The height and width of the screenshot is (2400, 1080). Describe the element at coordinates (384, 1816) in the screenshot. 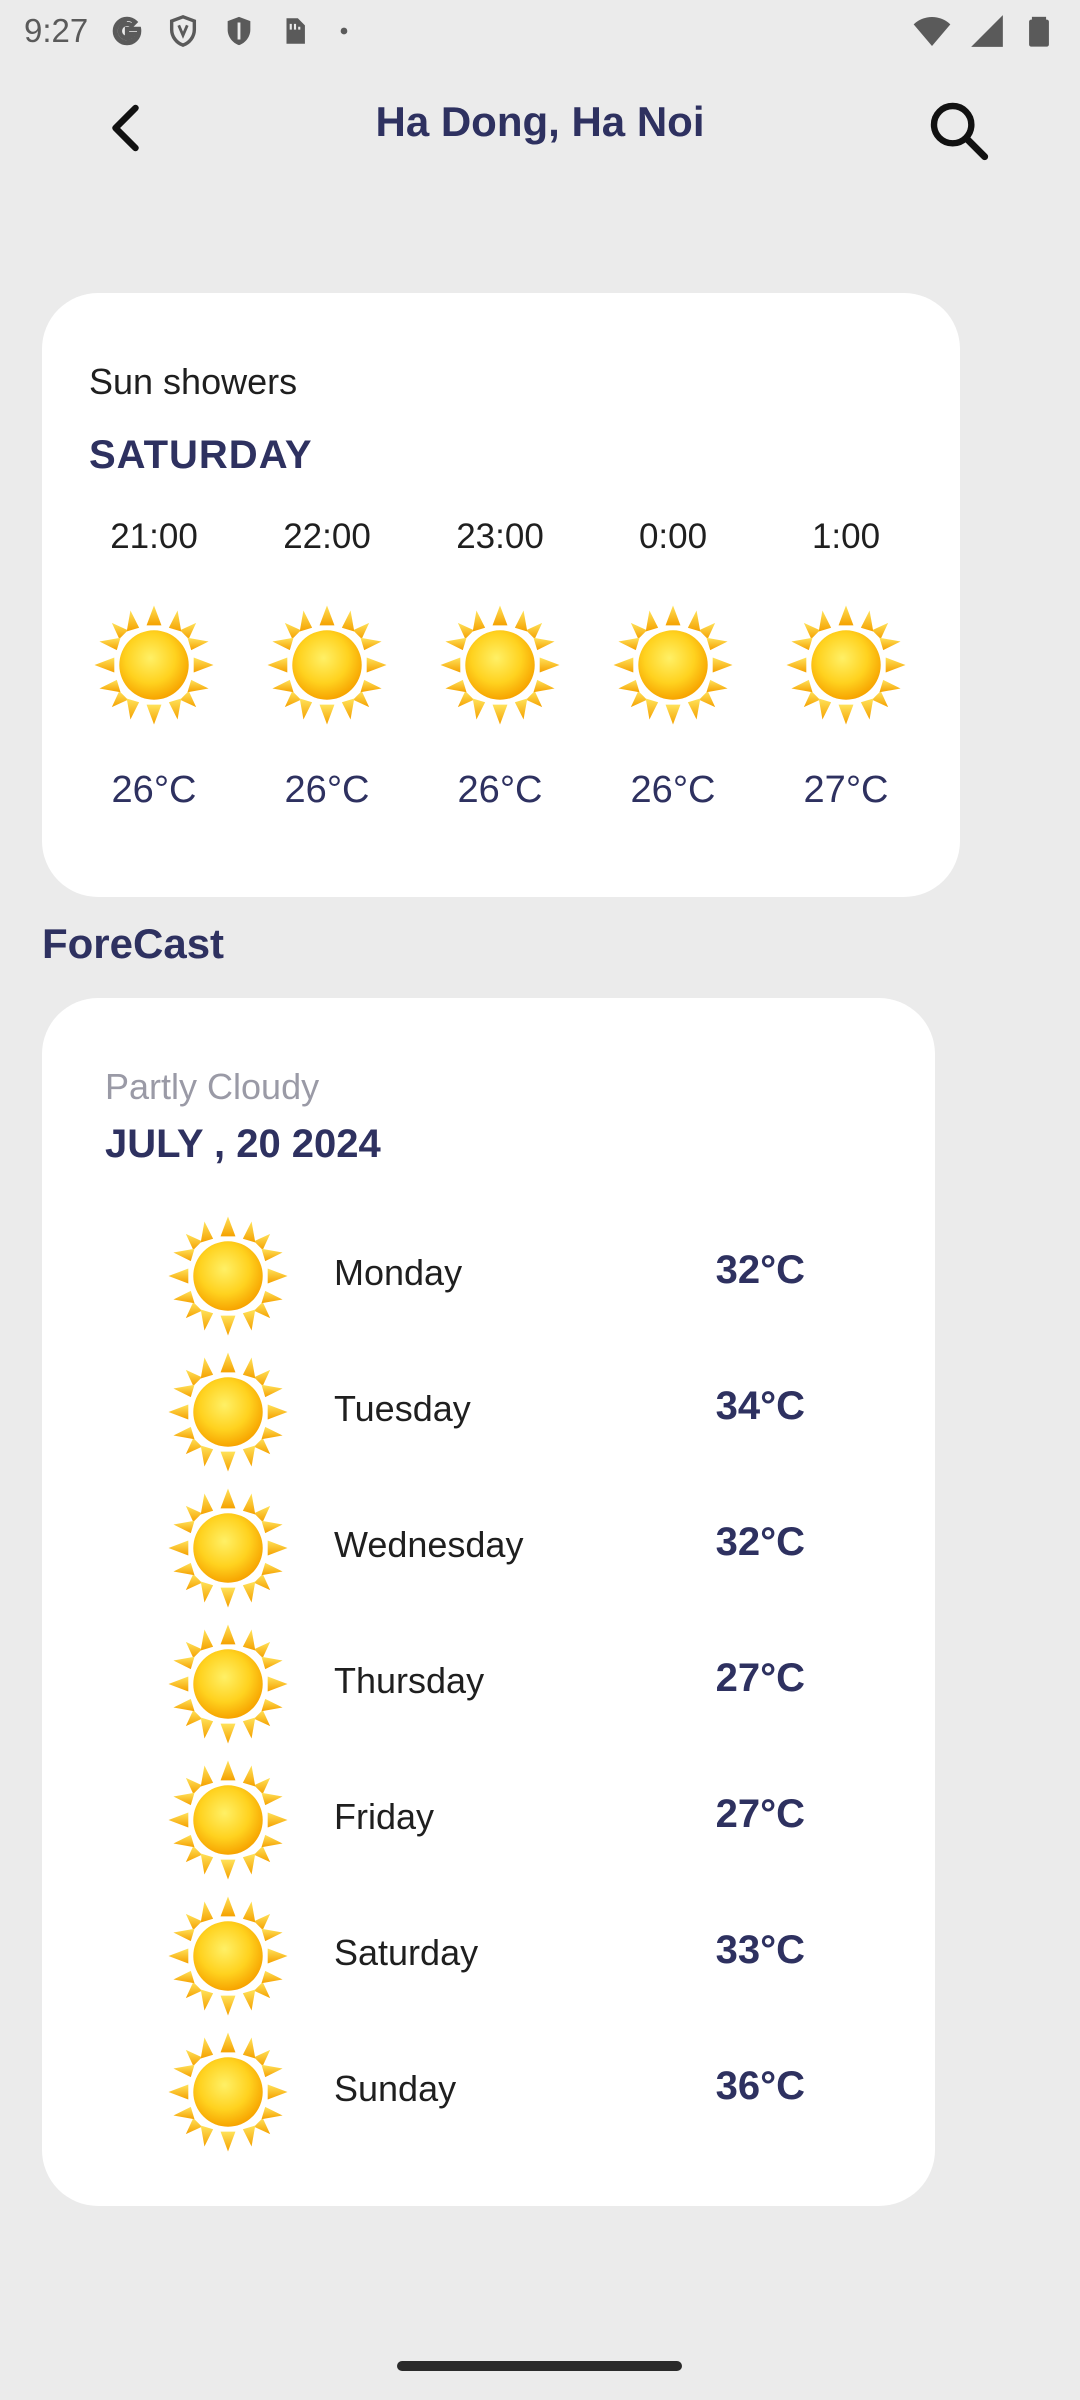

I see `day-name: Friday` at that location.